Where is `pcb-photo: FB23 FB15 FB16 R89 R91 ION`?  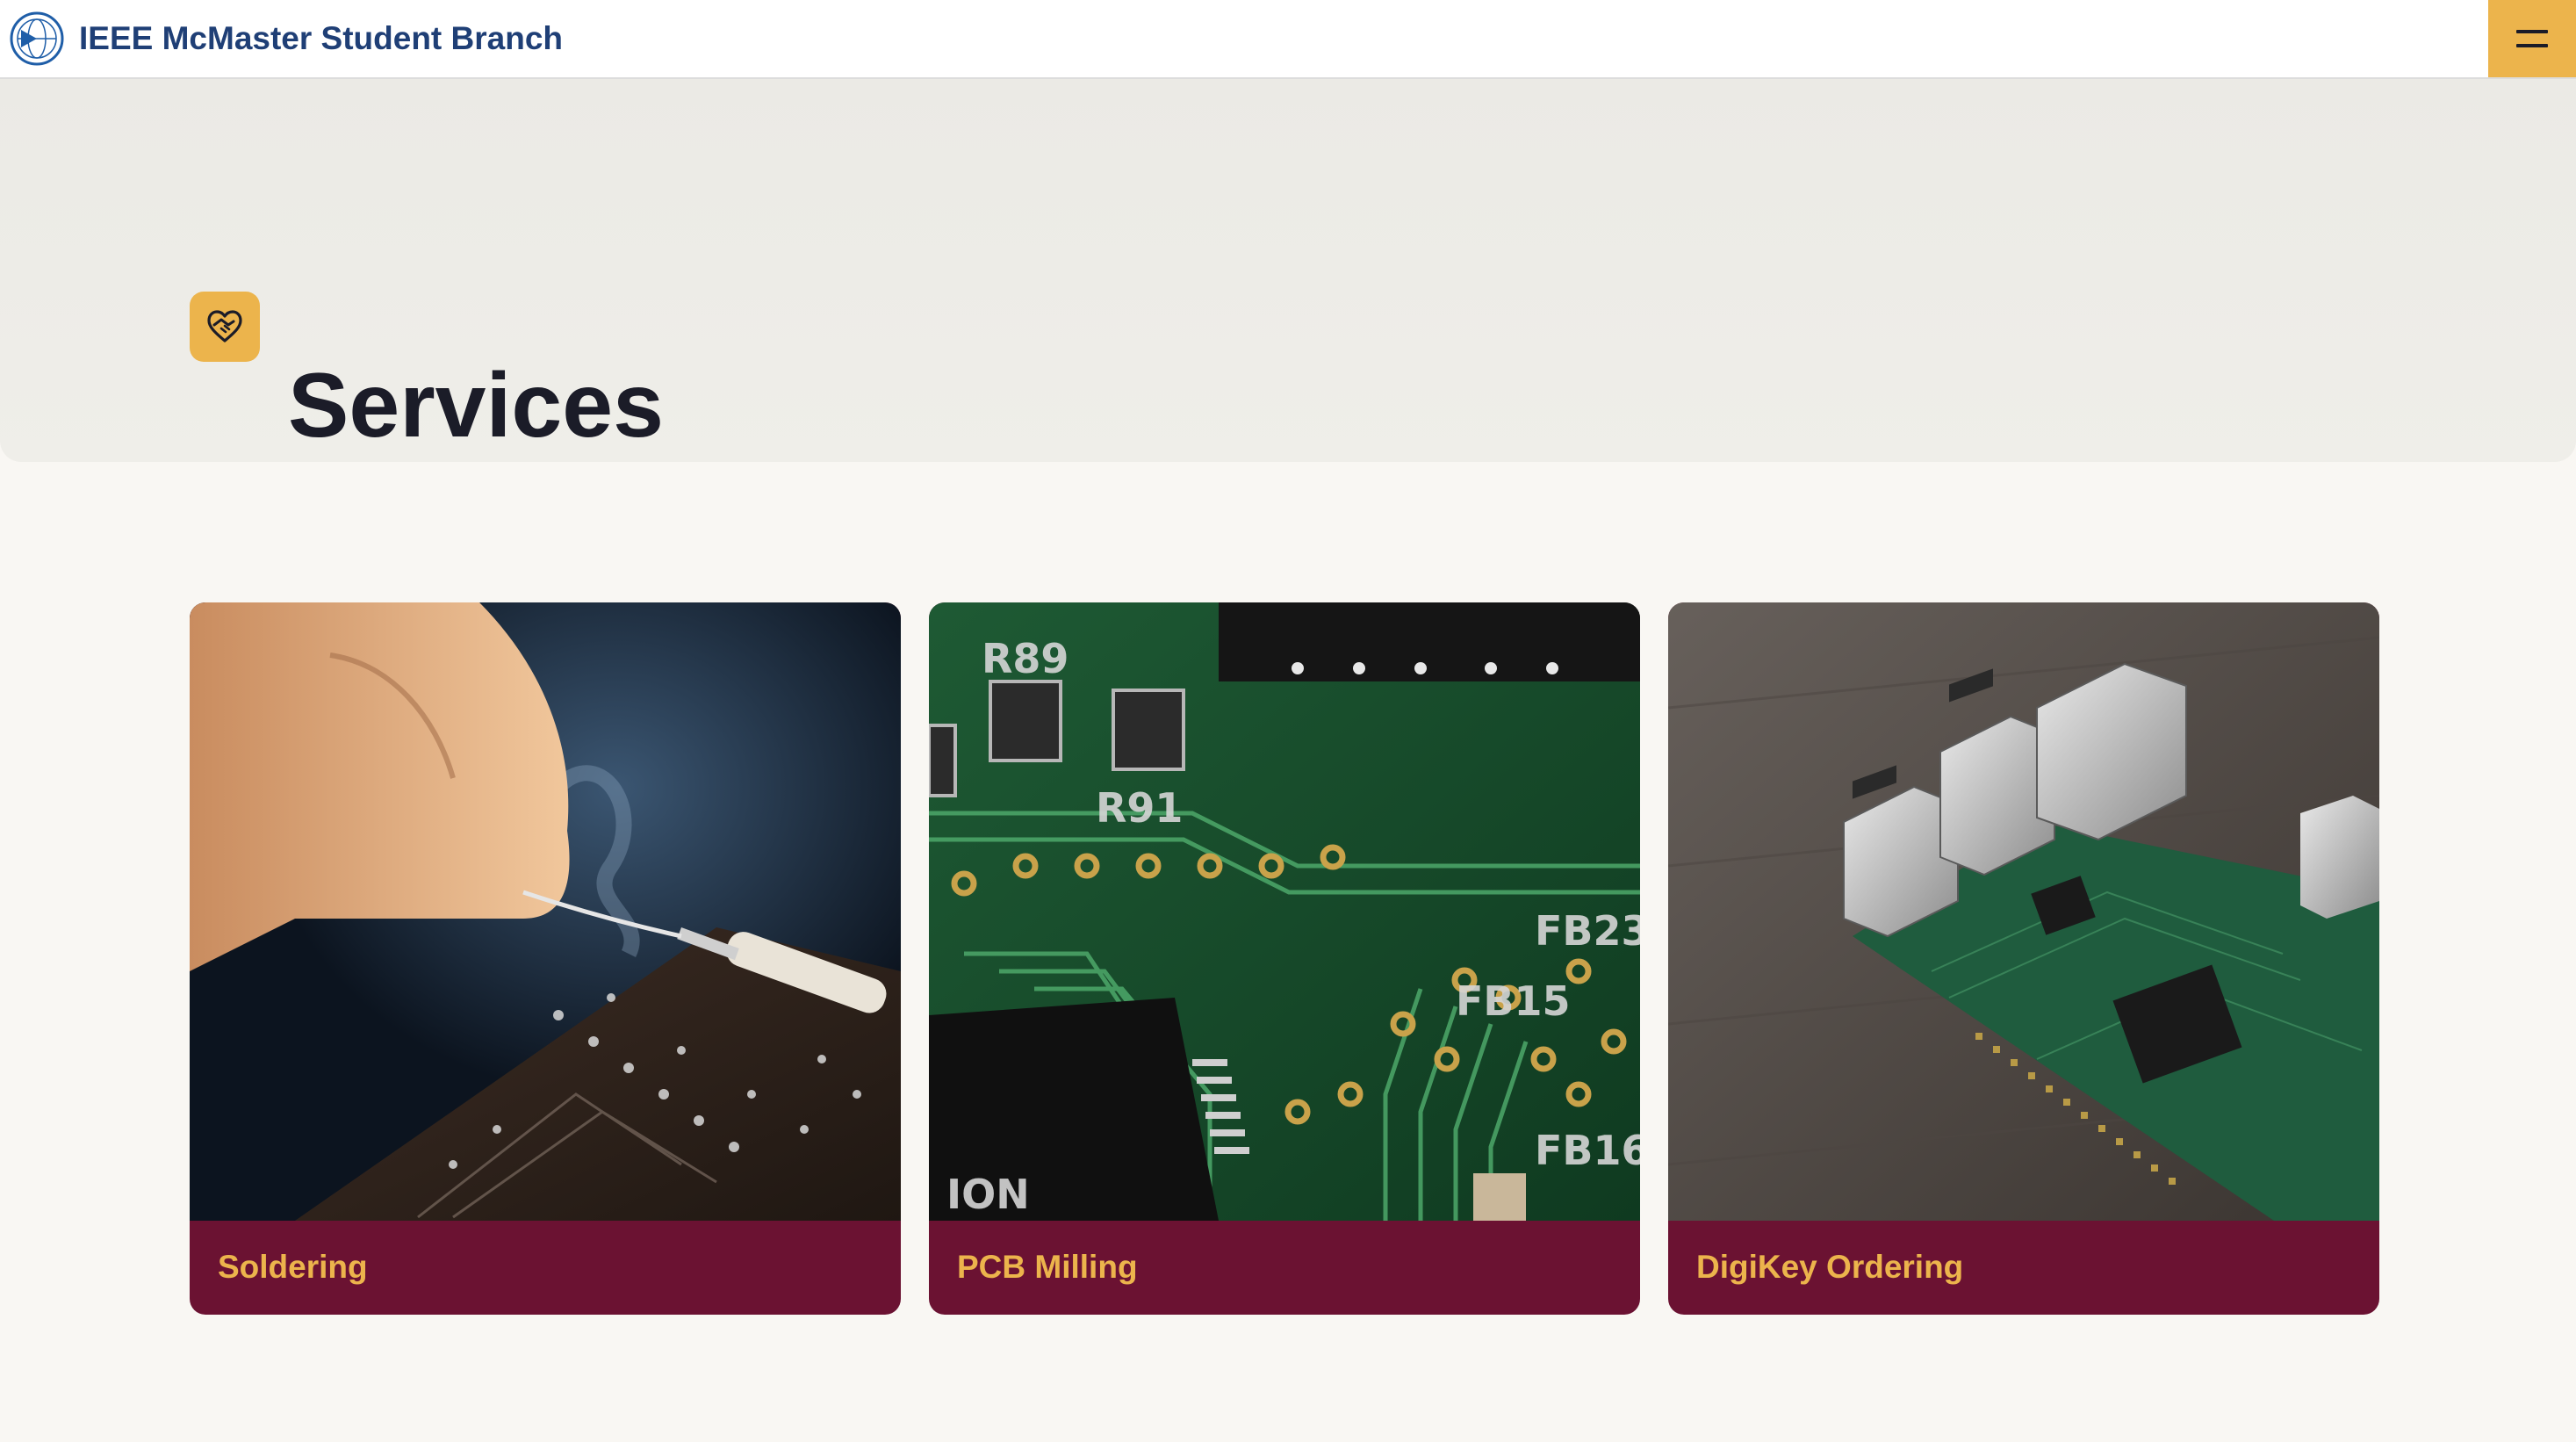 pcb-photo: FB23 FB15 FB16 R89 R91 ION is located at coordinates (1284, 911).